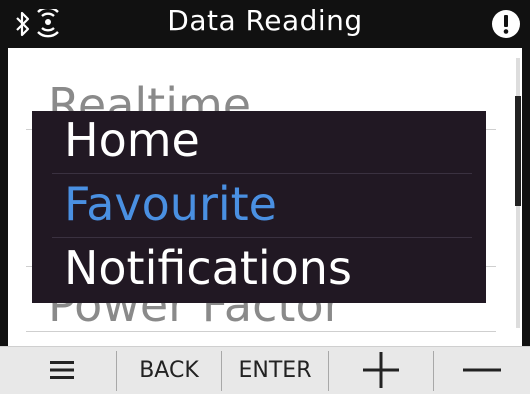  I want to click on softkey-bar: BACK ENTER, so click(265, 370).